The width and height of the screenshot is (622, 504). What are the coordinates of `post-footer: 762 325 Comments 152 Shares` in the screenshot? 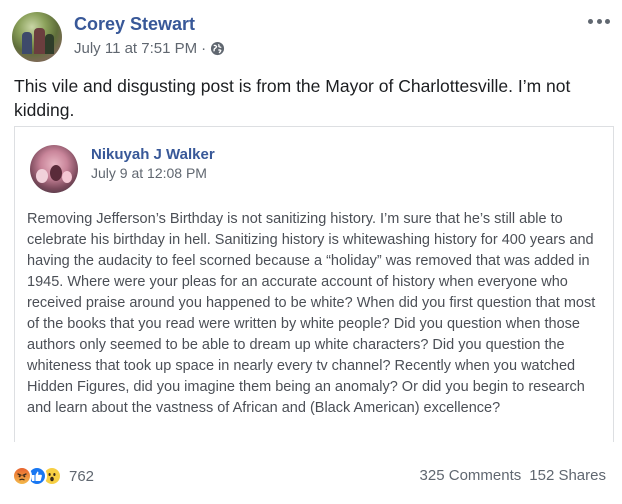 It's located at (311, 480).